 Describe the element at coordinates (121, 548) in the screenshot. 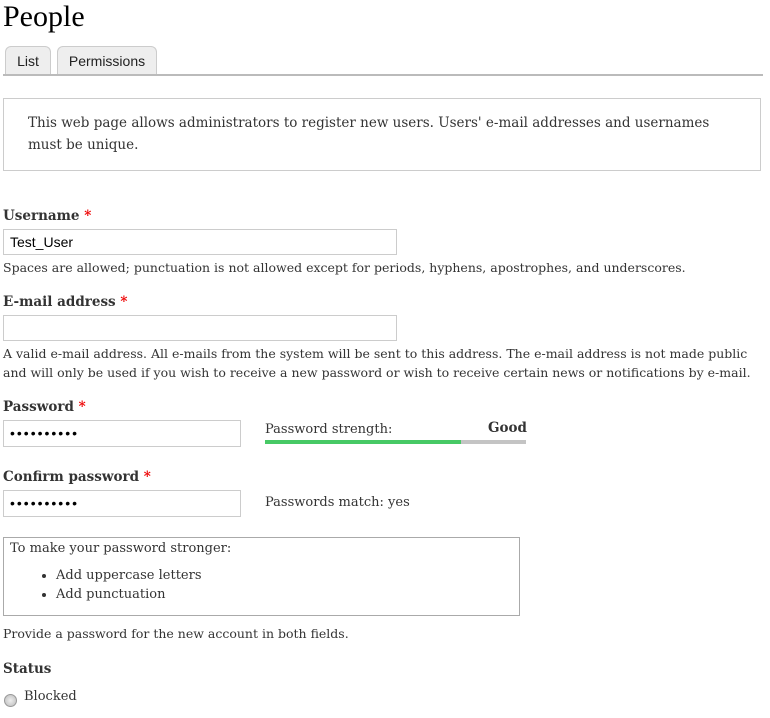

I see `suggestions-title: To make your password stronger:` at that location.